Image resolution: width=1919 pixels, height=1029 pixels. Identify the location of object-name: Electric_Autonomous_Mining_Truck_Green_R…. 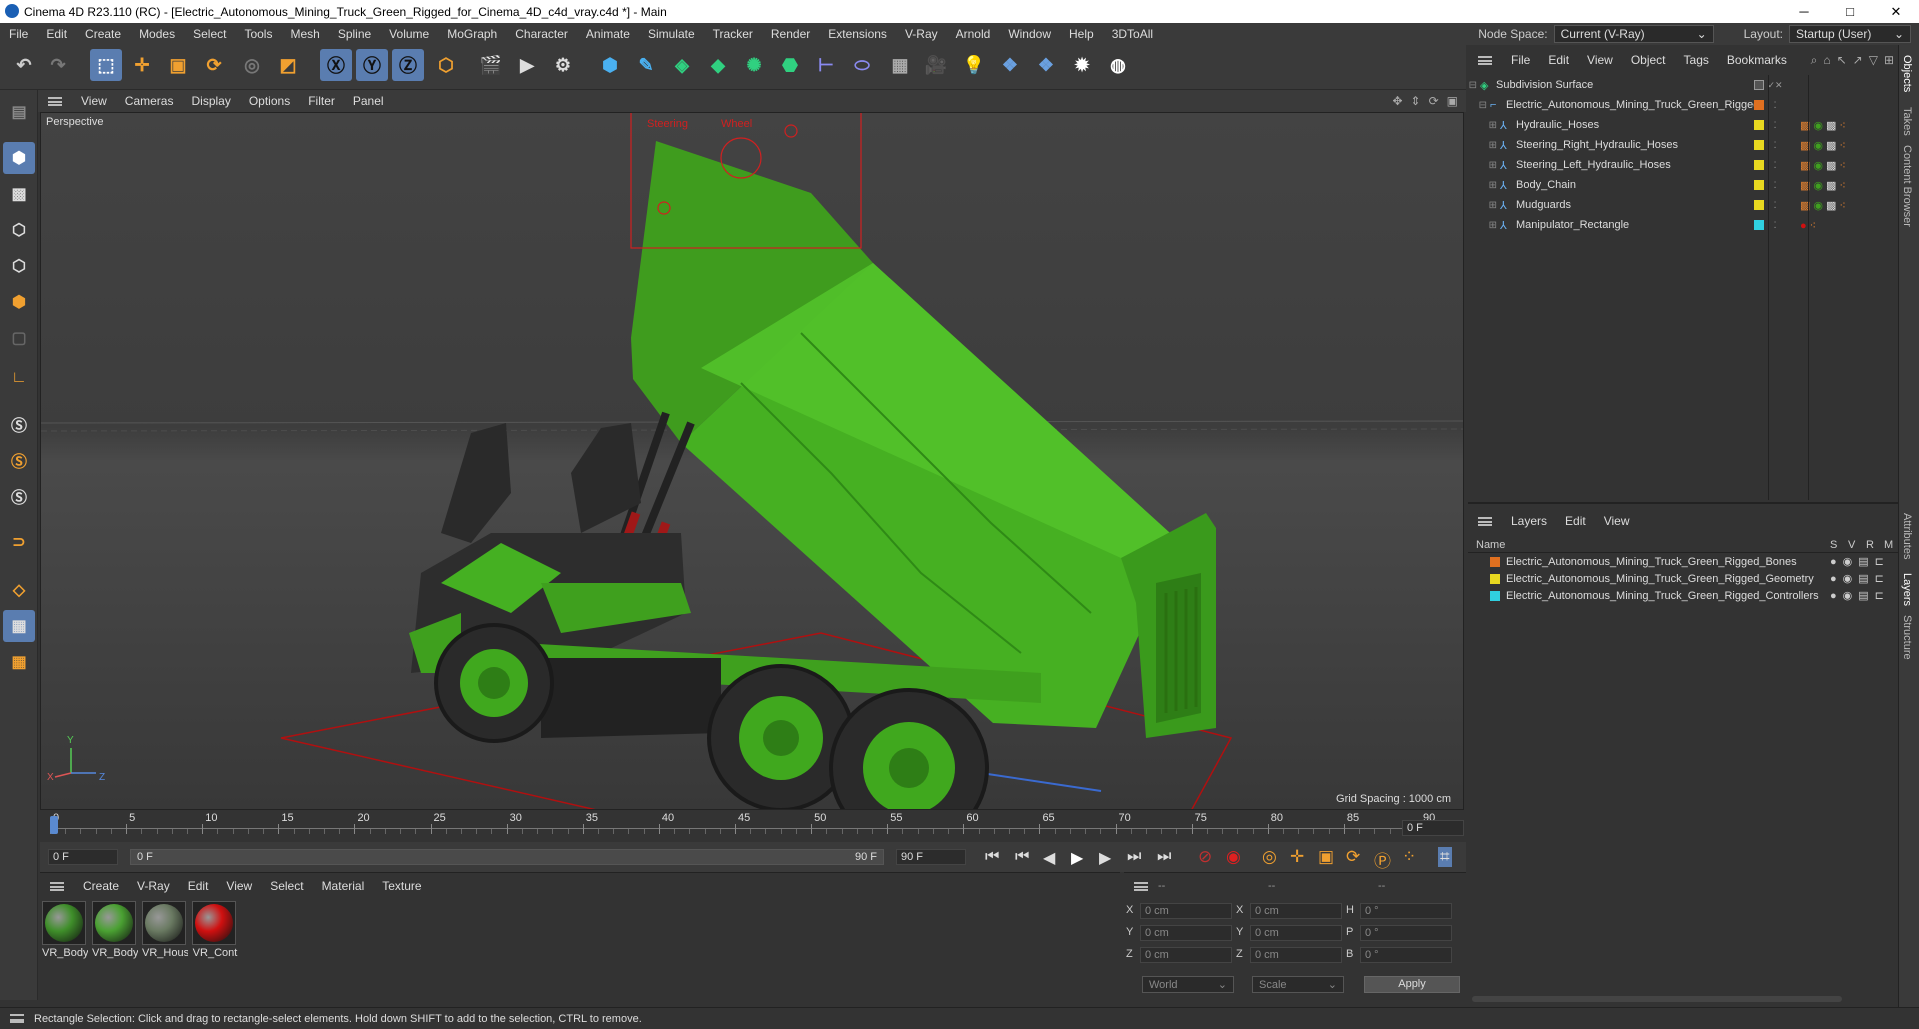
(1630, 105).